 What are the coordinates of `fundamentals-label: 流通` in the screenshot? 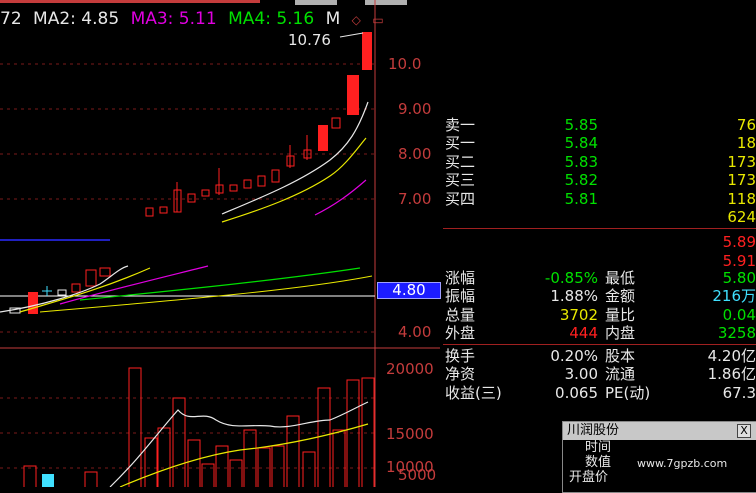 It's located at (620, 374).